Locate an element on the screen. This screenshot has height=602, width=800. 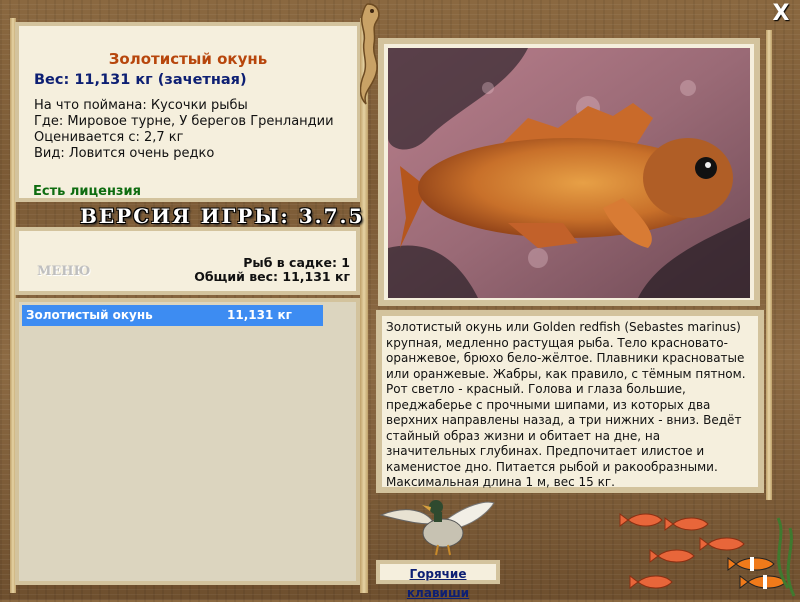
stats-panel: МЕНЮ Рыб в садке: 1 Общий вес: 11,131 кг is located at coordinates (187, 261).